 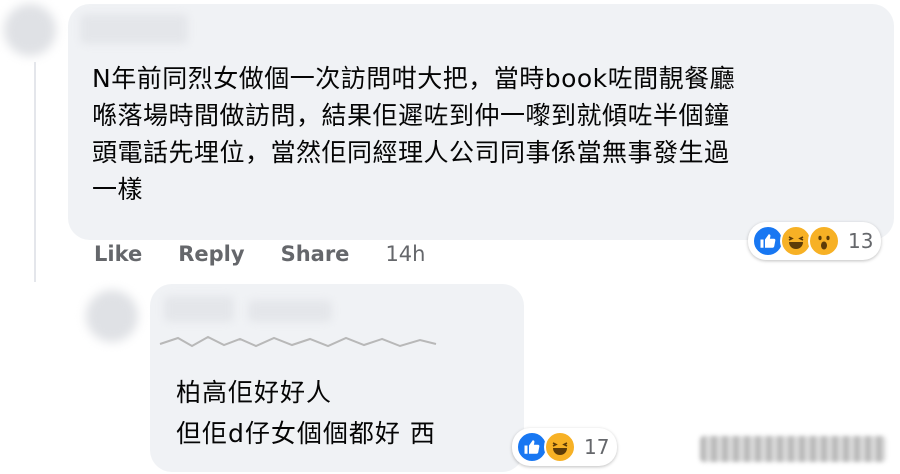 I want to click on reply-text: 柏高佢好好人 但佢d仔女個個都好 西, so click(x=306, y=413).